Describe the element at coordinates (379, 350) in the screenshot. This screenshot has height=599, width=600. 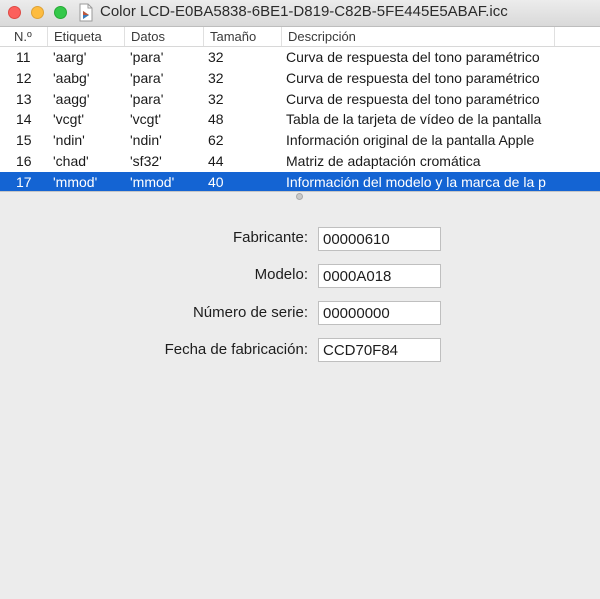
I see `manufacture-date-field` at that location.